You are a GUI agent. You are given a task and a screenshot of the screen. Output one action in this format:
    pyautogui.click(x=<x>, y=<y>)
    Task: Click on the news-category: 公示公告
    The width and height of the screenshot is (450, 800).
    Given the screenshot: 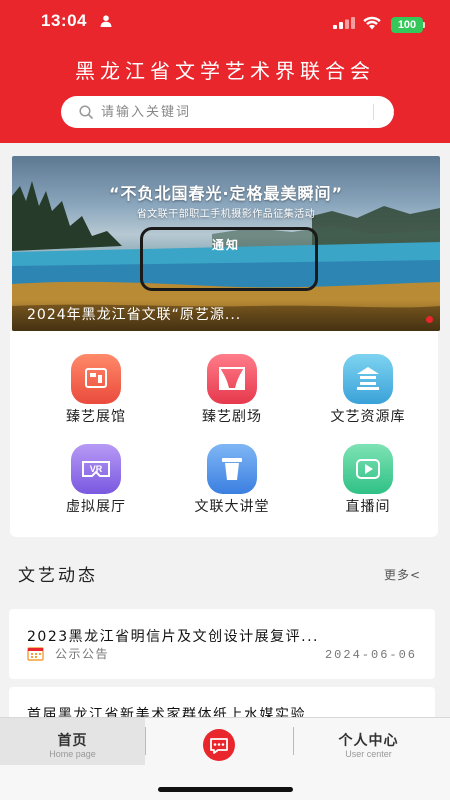 What is the action you would take?
    pyautogui.click(x=82, y=654)
    